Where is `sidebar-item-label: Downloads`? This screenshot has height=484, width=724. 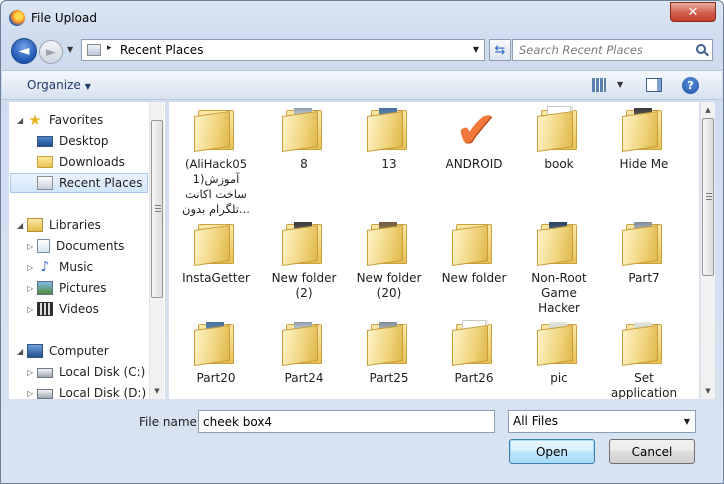 sidebar-item-label: Downloads is located at coordinates (92, 162).